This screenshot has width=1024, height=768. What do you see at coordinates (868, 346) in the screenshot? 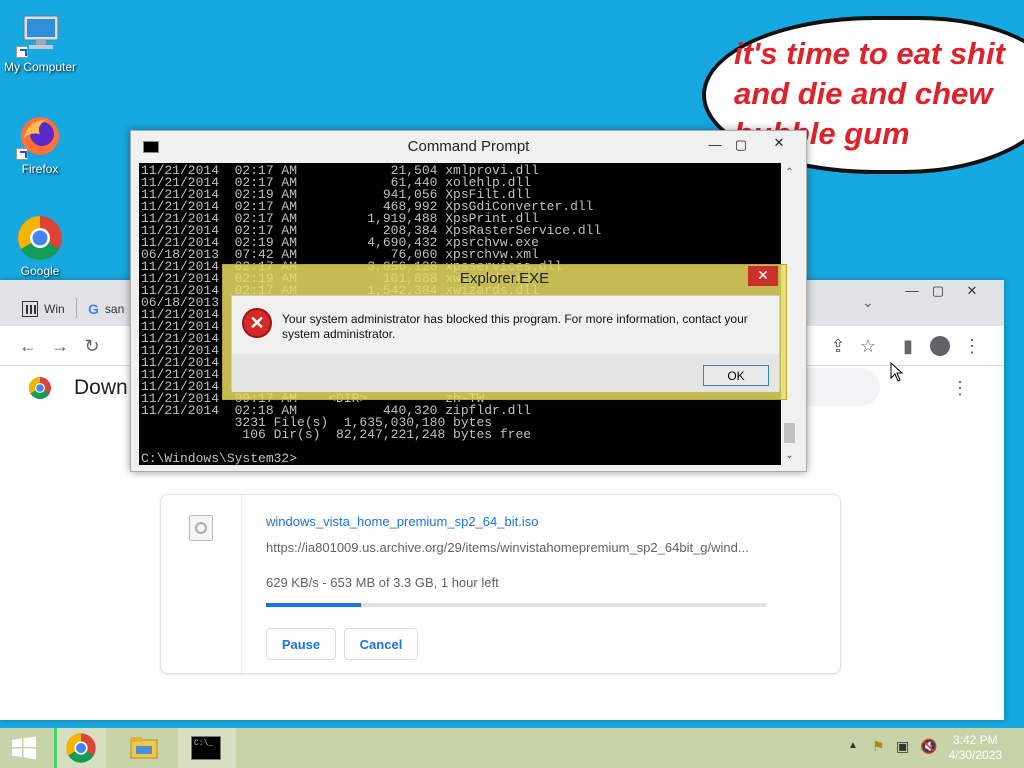
I see `bookmark-star-icon: ☆` at bounding box center [868, 346].